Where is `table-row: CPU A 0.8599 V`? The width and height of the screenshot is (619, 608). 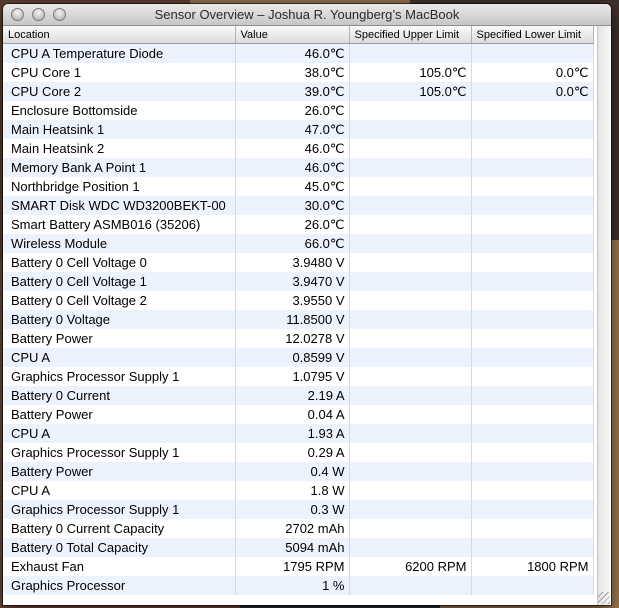
table-row: CPU A 0.8599 V is located at coordinates (298, 357).